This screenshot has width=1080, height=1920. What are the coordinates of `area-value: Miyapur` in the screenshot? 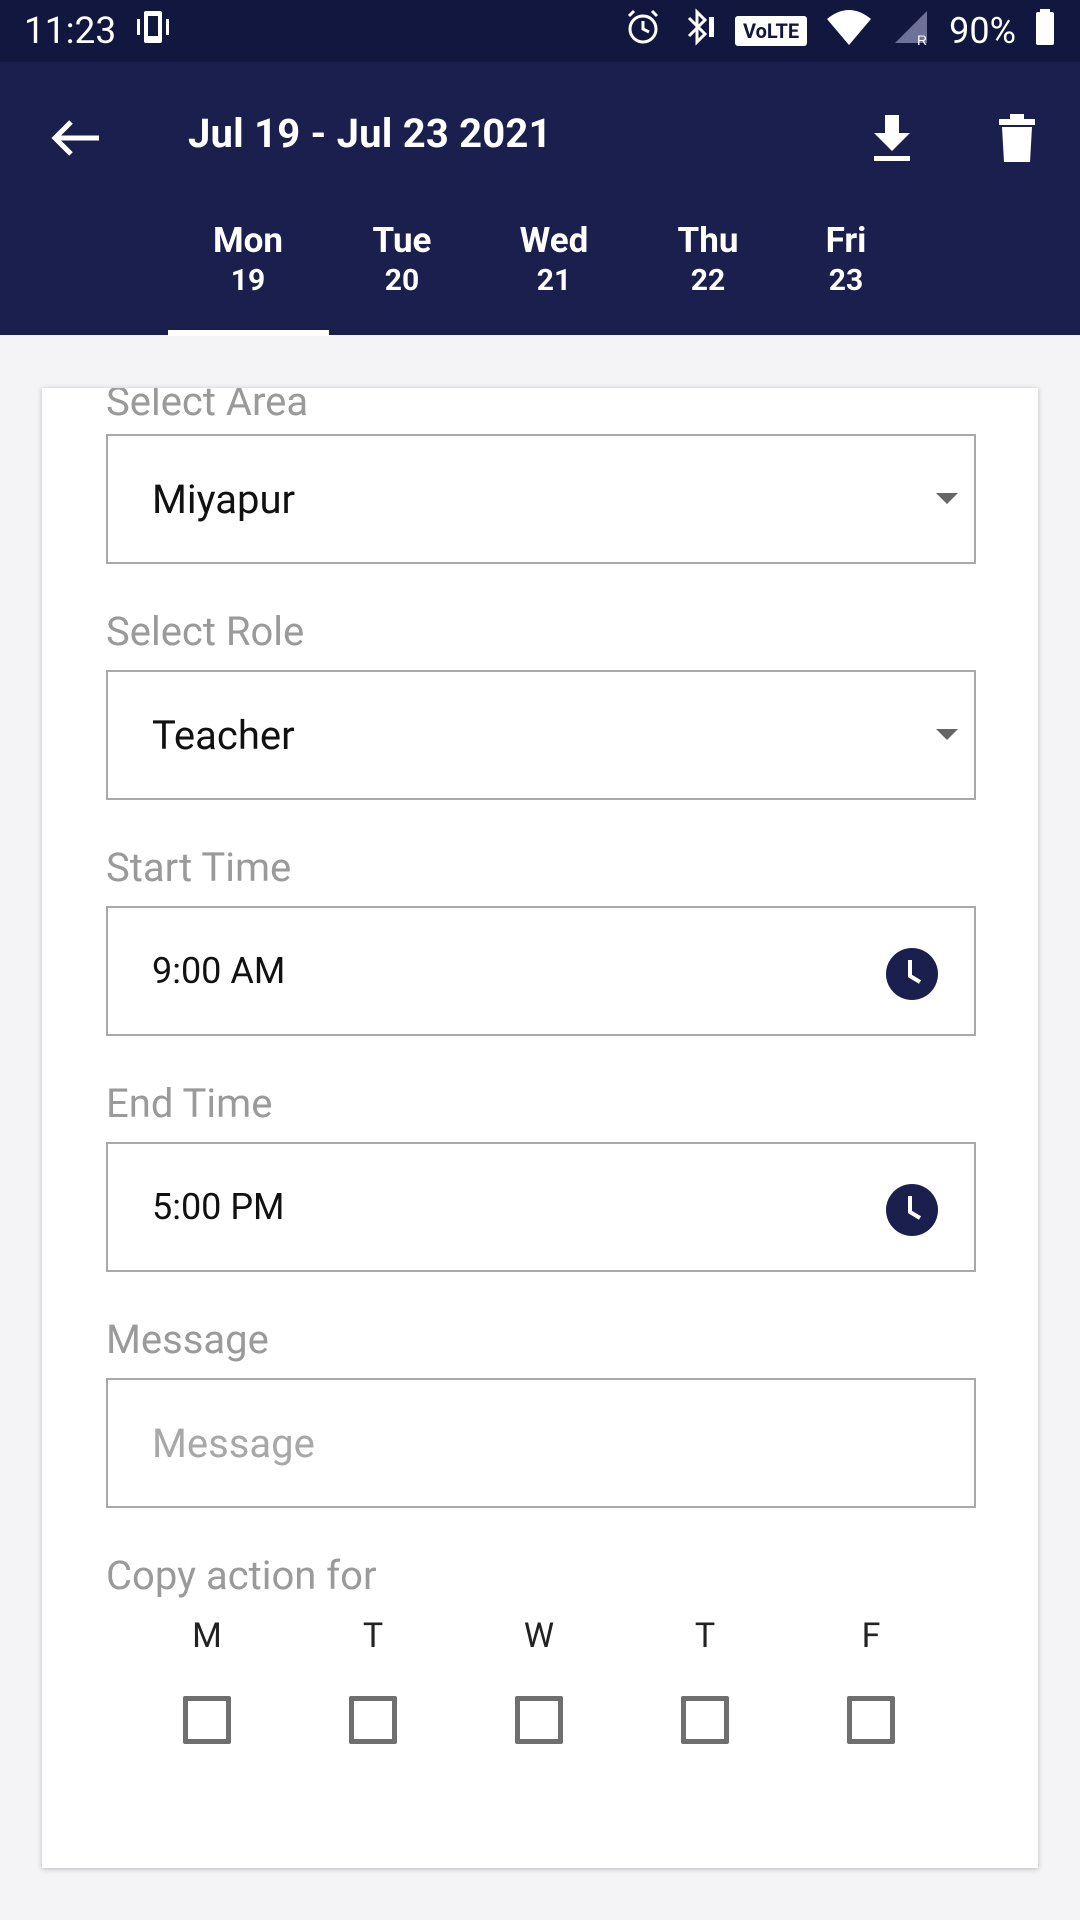 It's located at (224, 499).